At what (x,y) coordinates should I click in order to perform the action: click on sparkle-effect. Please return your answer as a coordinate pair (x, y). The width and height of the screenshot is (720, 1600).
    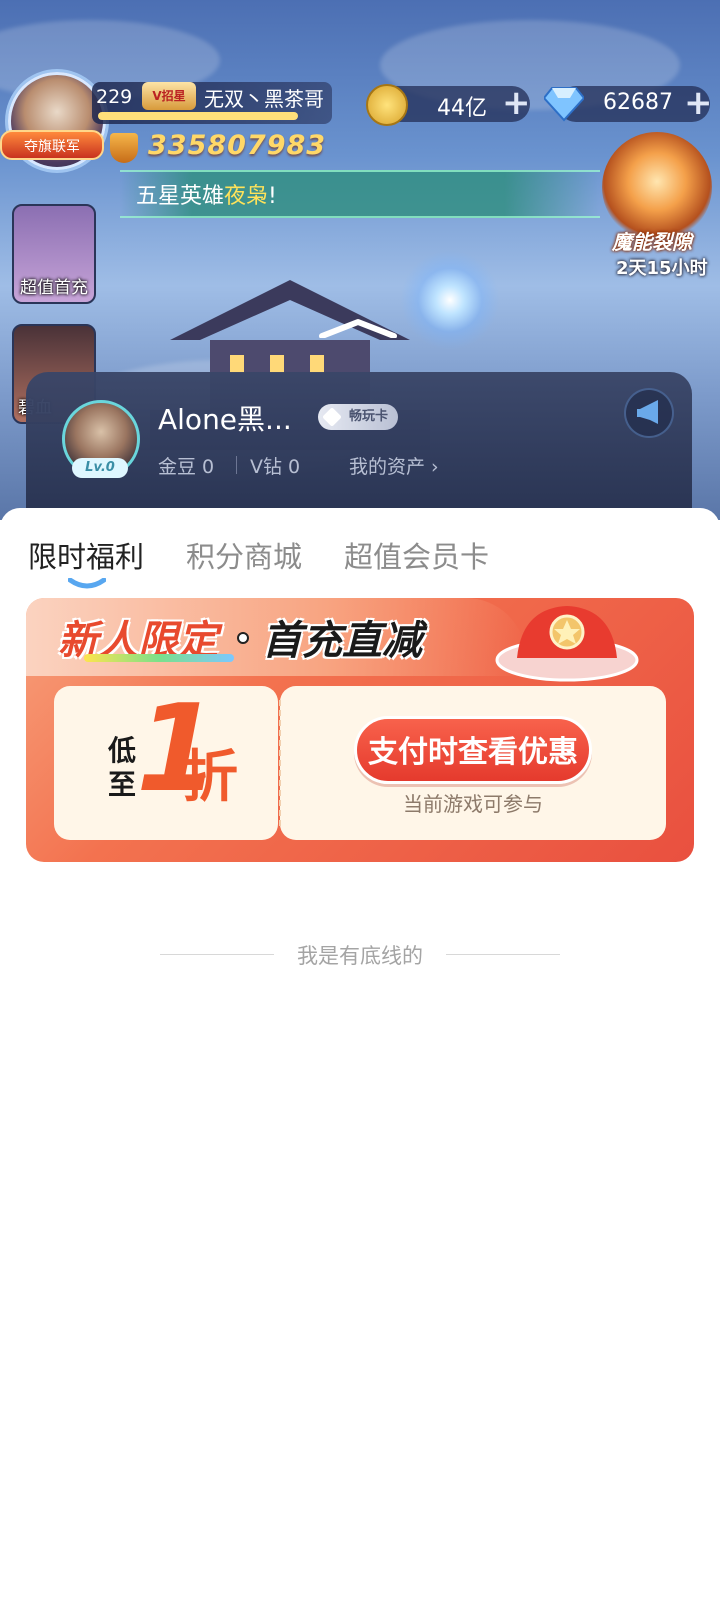
    Looking at the image, I should click on (450, 300).